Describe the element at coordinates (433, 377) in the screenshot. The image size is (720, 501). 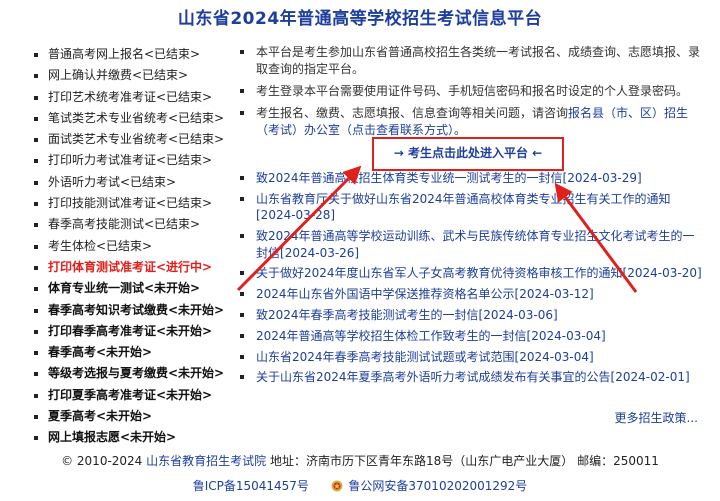
I see `news-title: 关于山东省2024年夏季高考外语听力考试成绩发布有关事宜的公告` at that location.